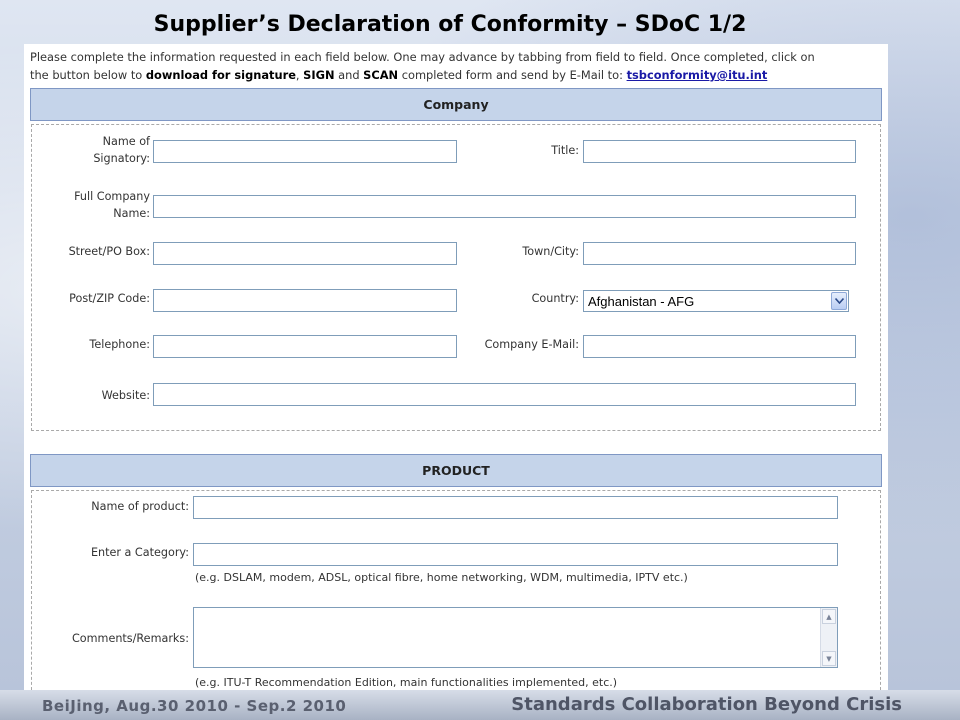  Describe the element at coordinates (829, 658) in the screenshot. I see `scroll-down-icon: ▼` at that location.